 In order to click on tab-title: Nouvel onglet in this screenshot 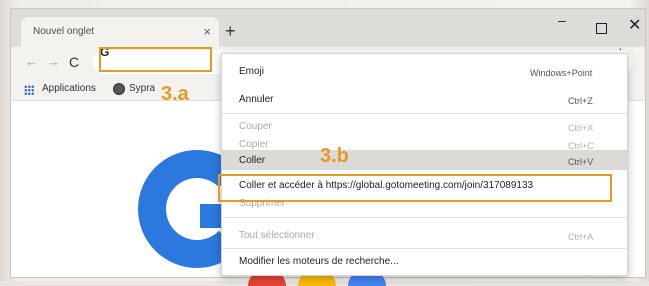, I will do `click(64, 31)`.